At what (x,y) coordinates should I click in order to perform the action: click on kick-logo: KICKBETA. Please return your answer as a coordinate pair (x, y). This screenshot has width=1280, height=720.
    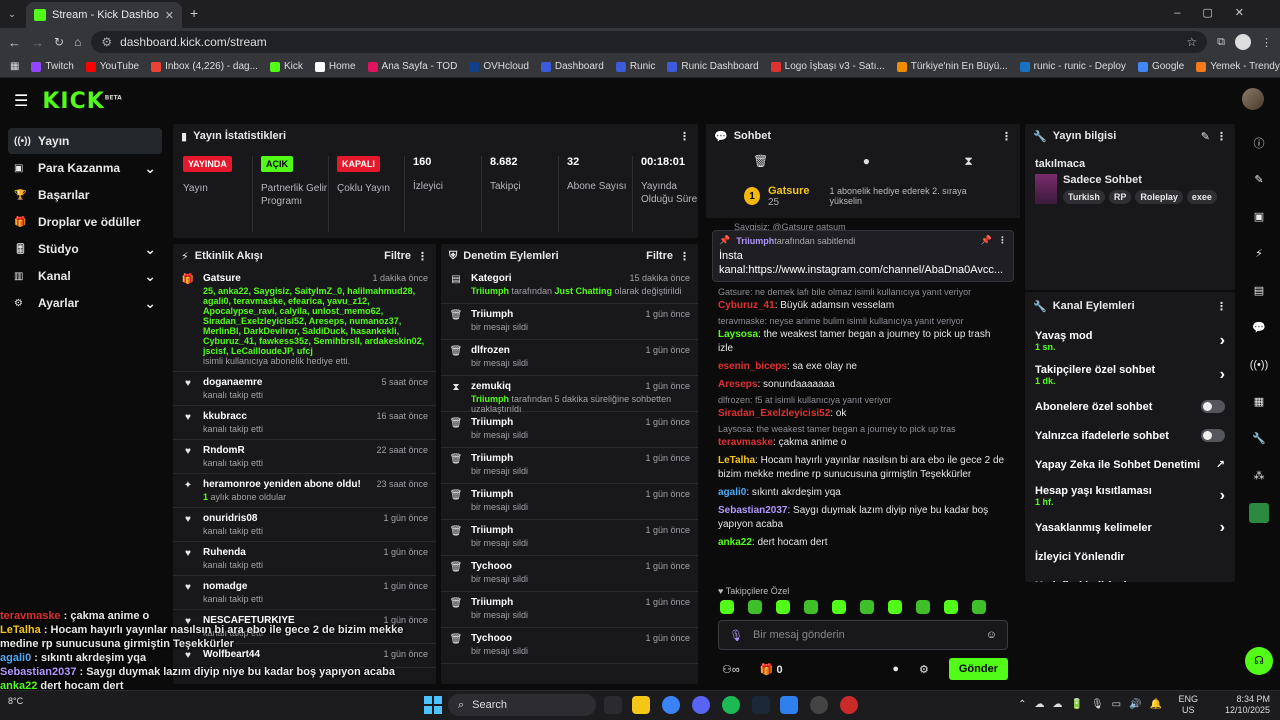
    Looking at the image, I should click on (81, 101).